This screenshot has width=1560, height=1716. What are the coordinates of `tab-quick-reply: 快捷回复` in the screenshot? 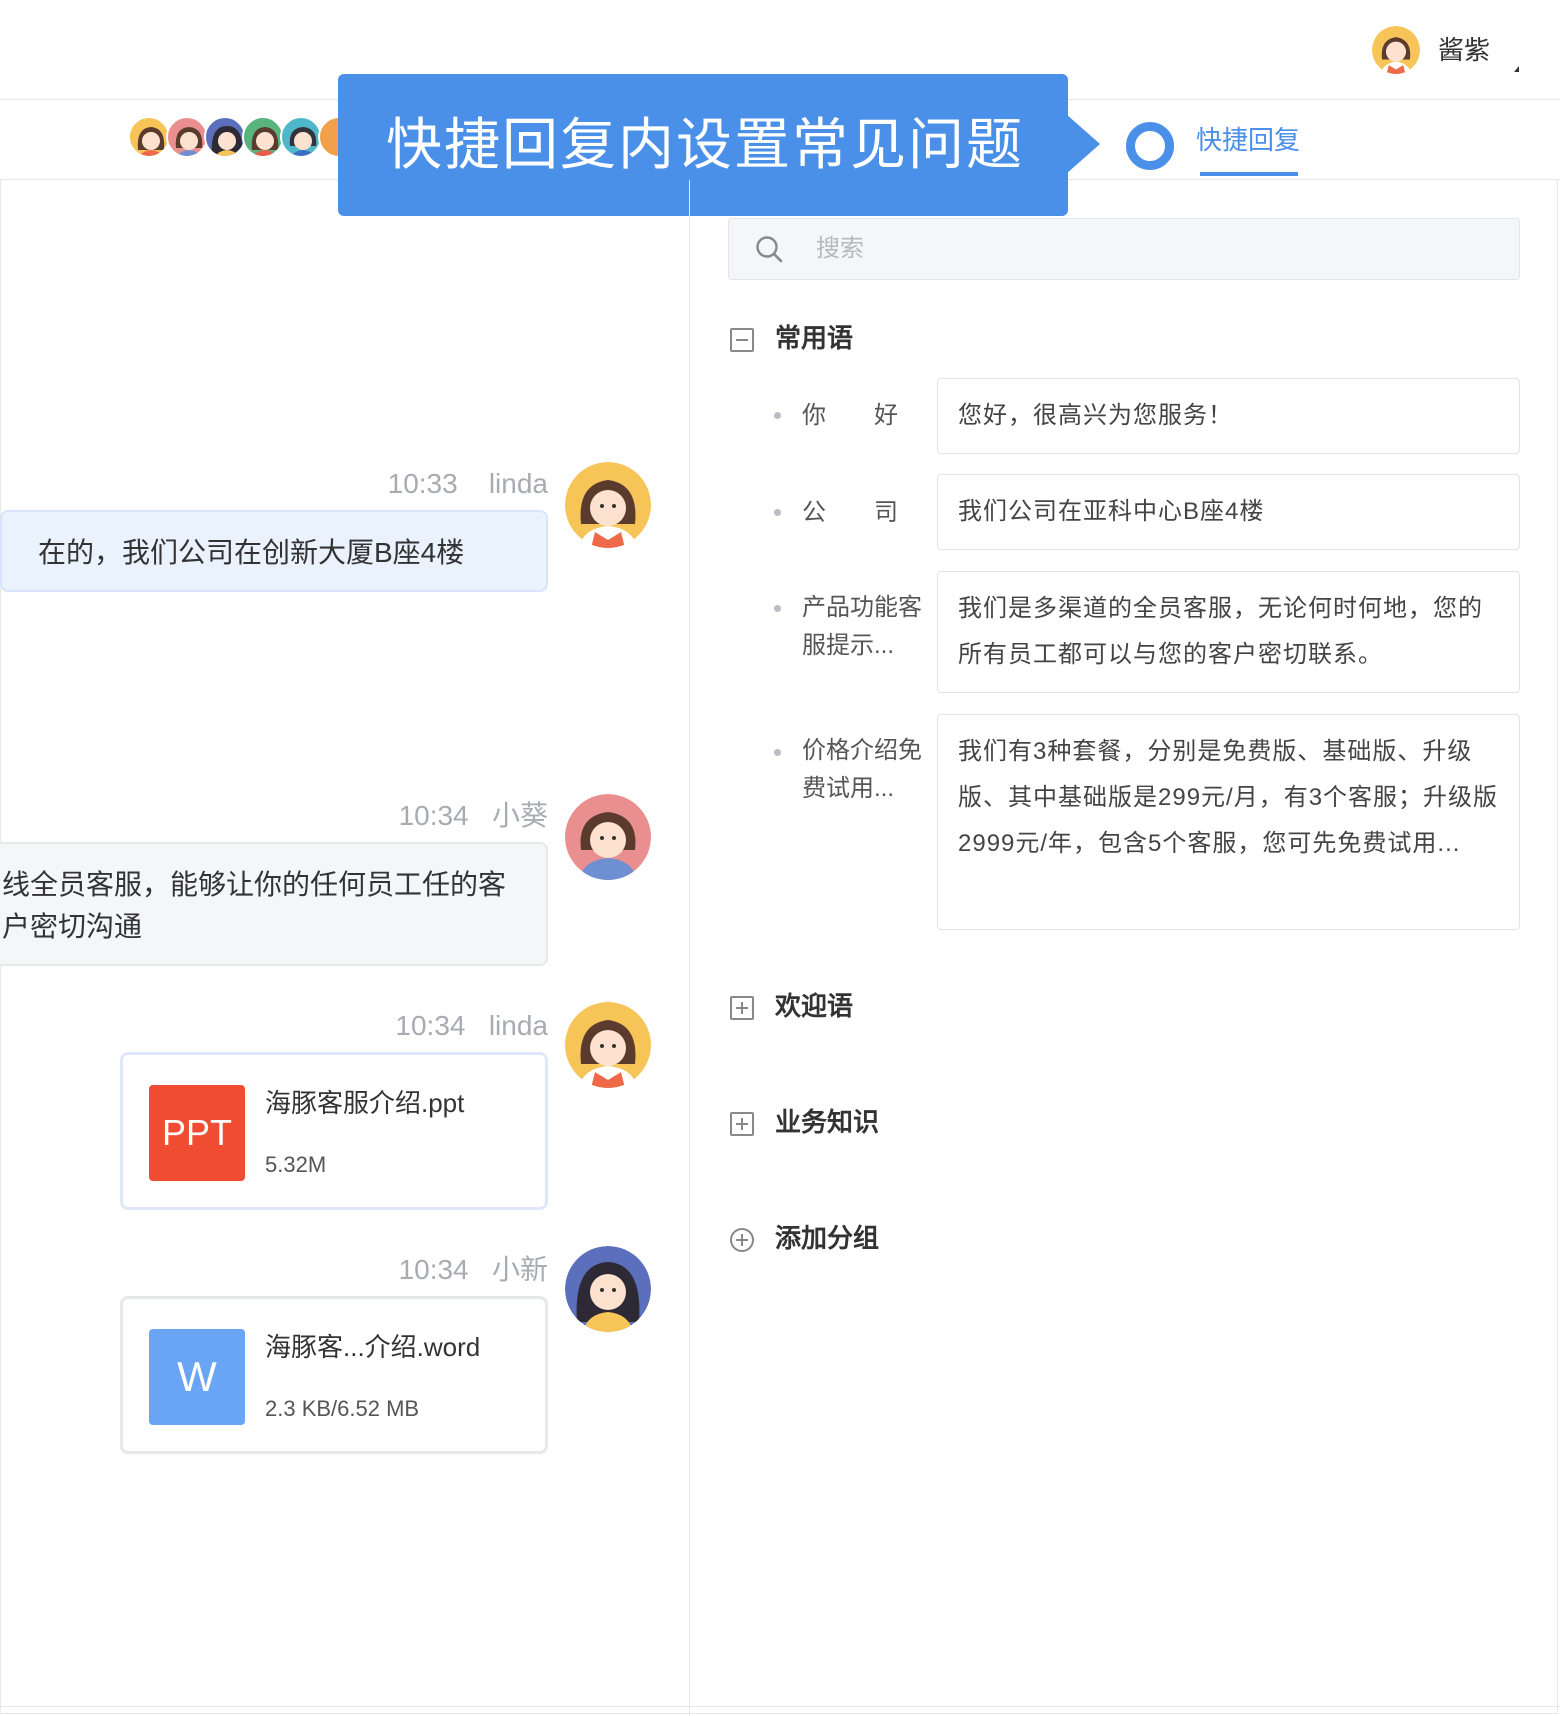 It's located at (1248, 140).